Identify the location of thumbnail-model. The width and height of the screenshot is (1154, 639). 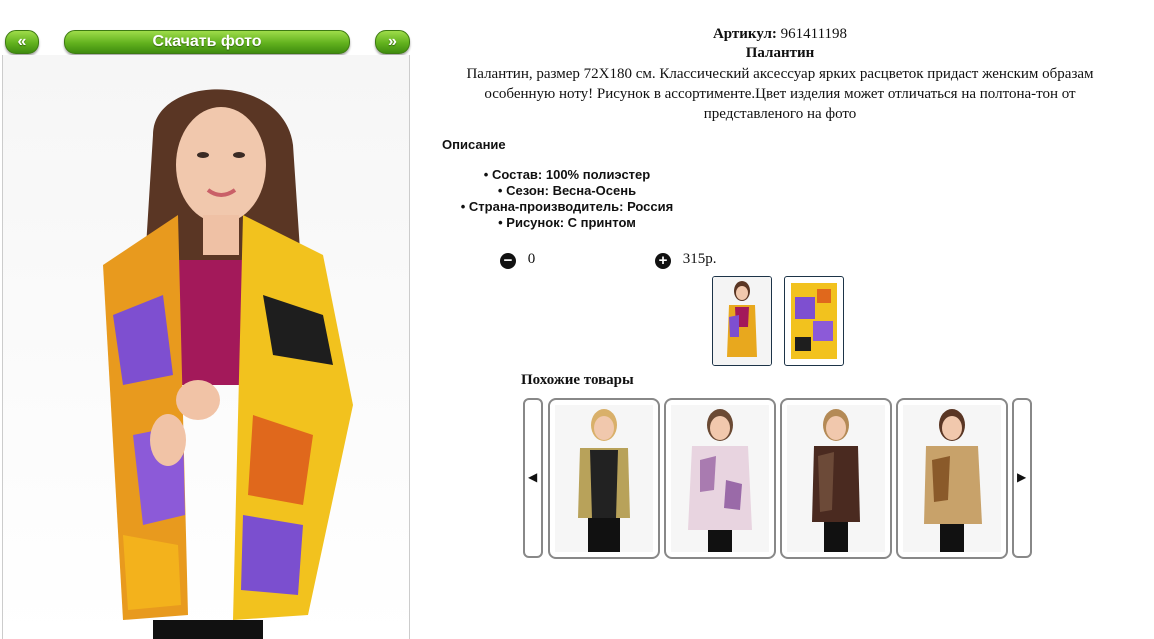
(742, 321).